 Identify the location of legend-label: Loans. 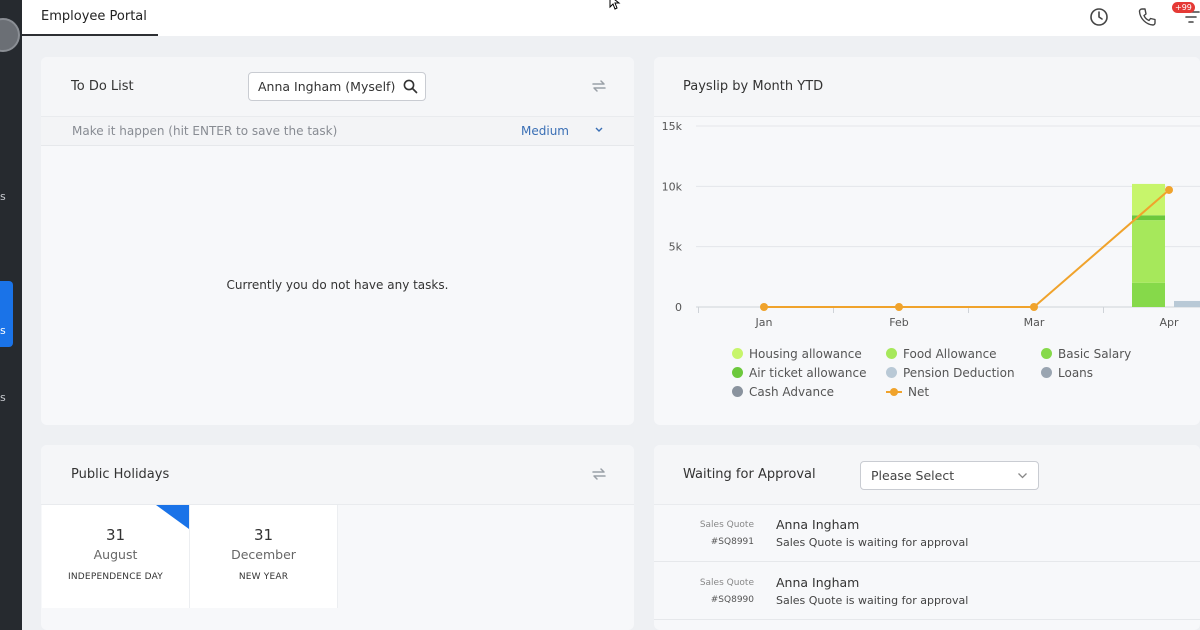
(1076, 373).